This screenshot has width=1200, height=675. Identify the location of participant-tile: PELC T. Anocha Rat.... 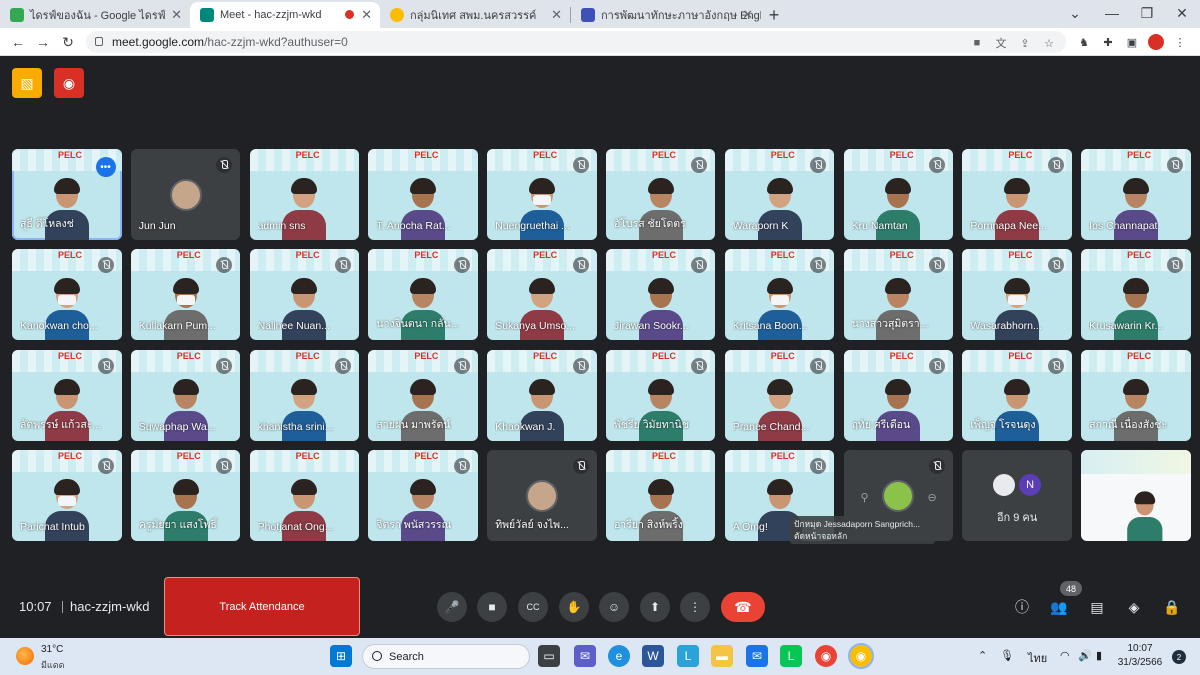
(423, 194).